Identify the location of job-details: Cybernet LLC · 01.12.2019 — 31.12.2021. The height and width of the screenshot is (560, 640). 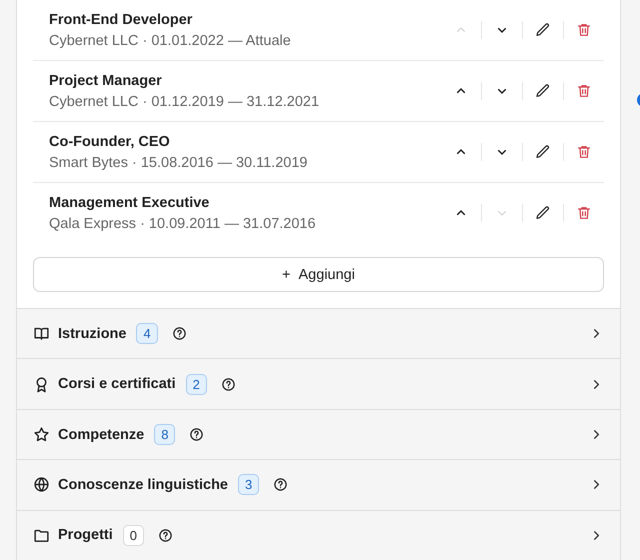
(184, 102).